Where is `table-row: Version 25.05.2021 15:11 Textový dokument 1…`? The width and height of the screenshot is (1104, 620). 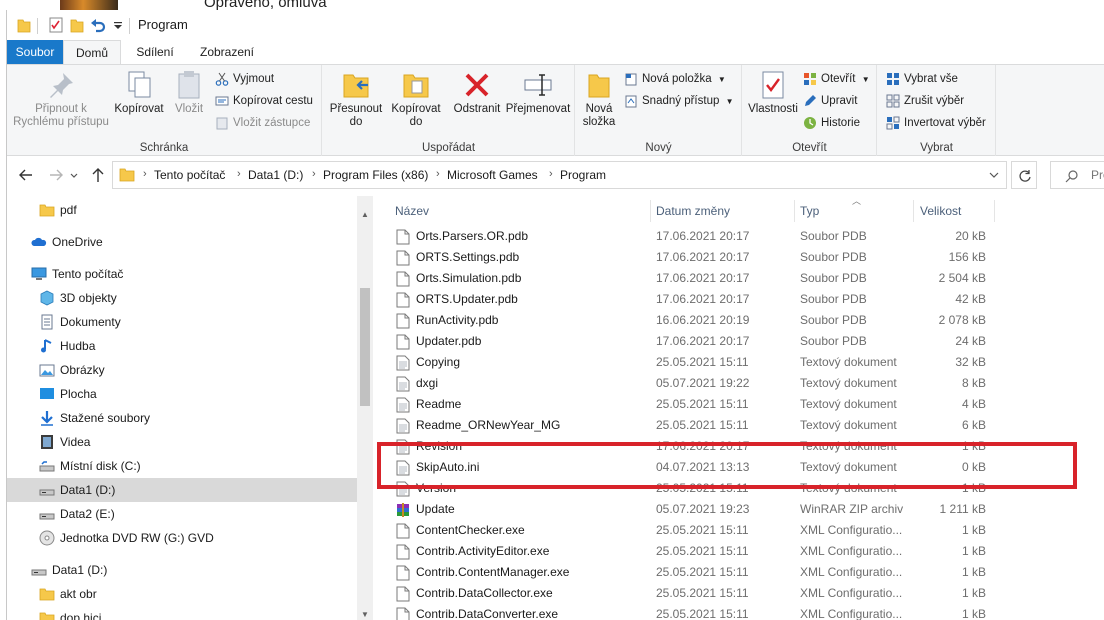 table-row: Version 25.05.2021 15:11 Textový dokument 1… is located at coordinates (723, 488).